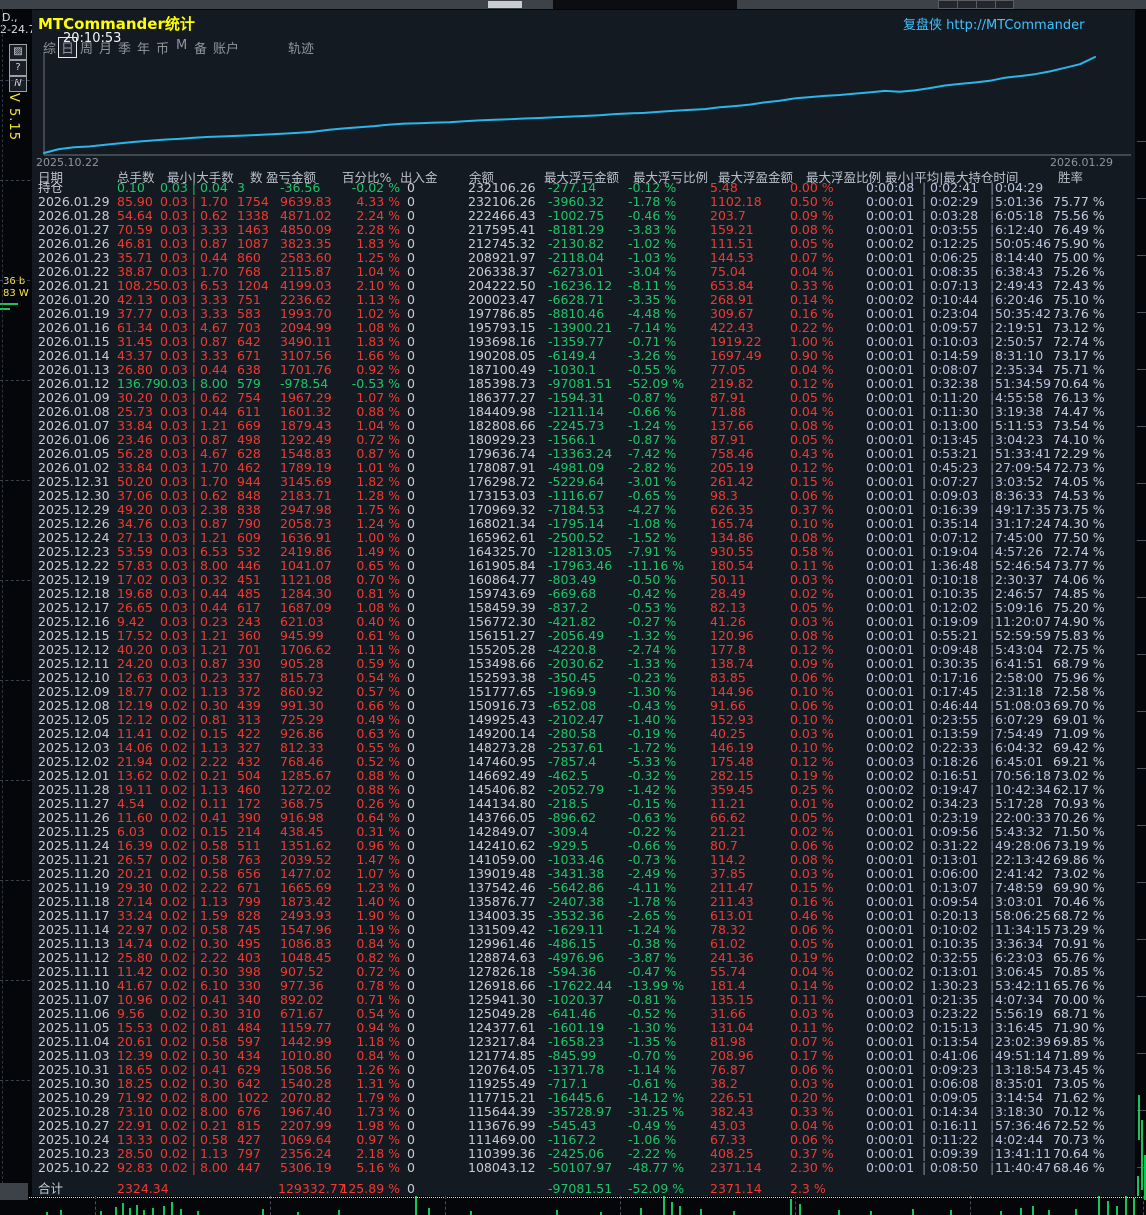  What do you see at coordinates (194, 1139) in the screenshot?
I see `cell: 0.02 | 0.58` at bounding box center [194, 1139].